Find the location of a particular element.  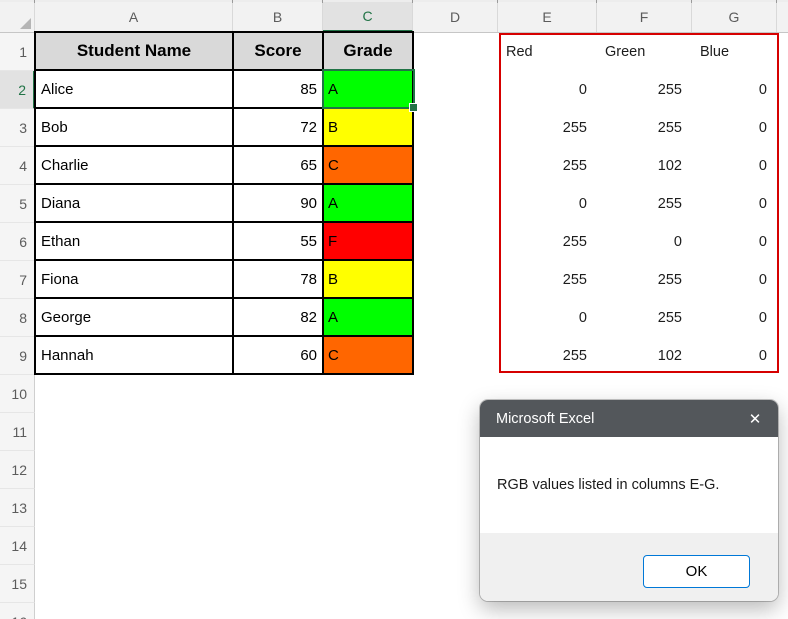

cell-b5: 90 is located at coordinates (278, 203).